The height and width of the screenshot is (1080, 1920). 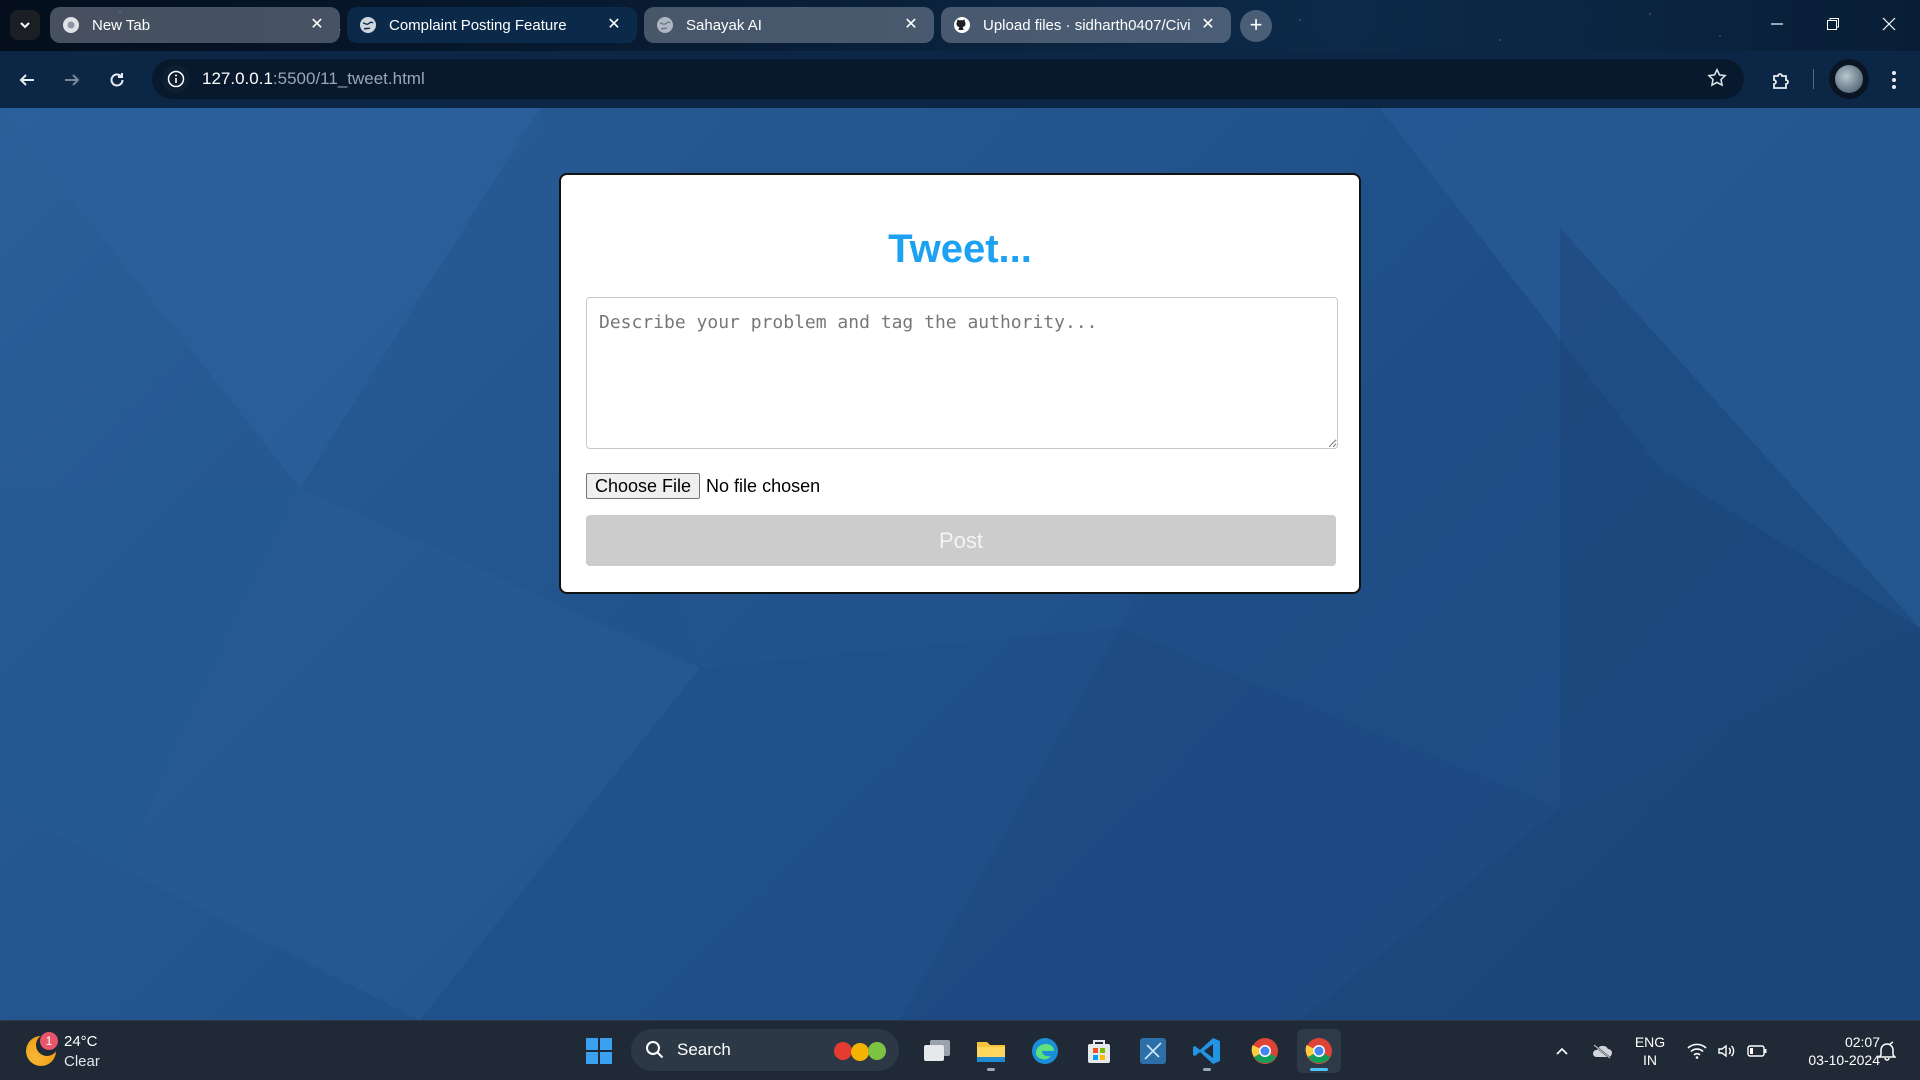 I want to click on weather-widget: 1 24°C Clear, so click(x=67, y=1051).